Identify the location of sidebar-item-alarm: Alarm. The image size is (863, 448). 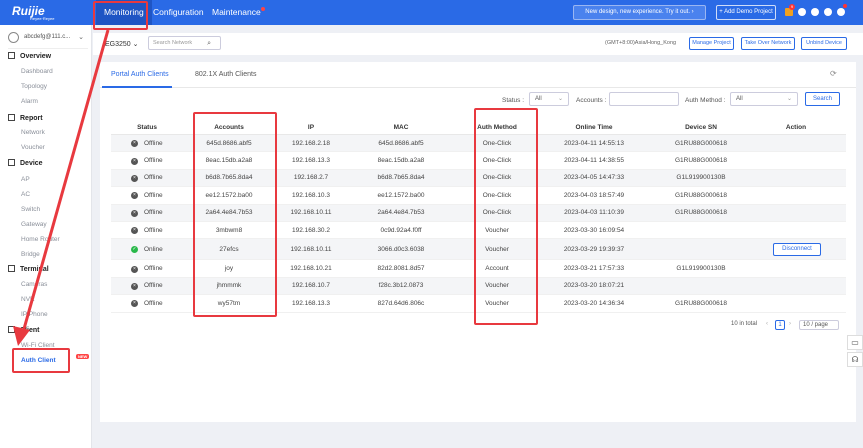
(29, 101).